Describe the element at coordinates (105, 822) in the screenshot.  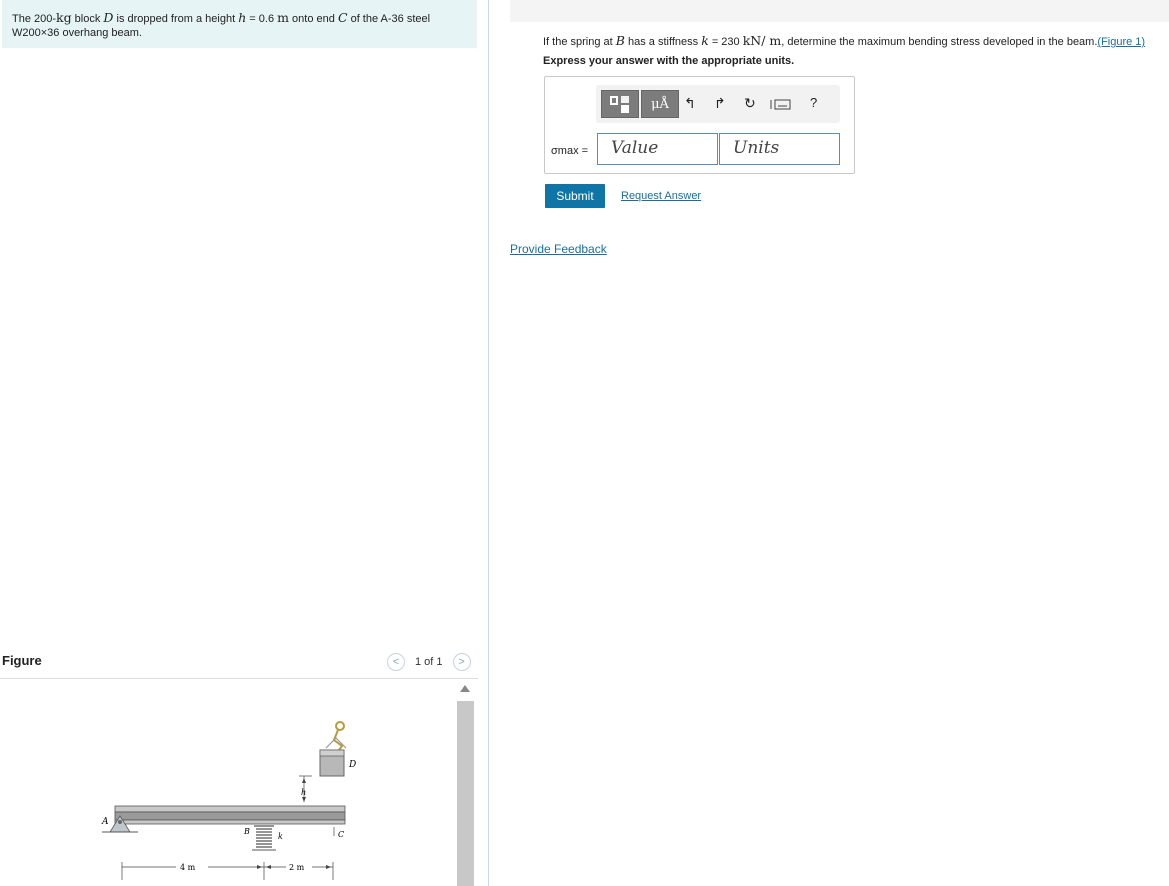
I see `svg-text: A` at that location.